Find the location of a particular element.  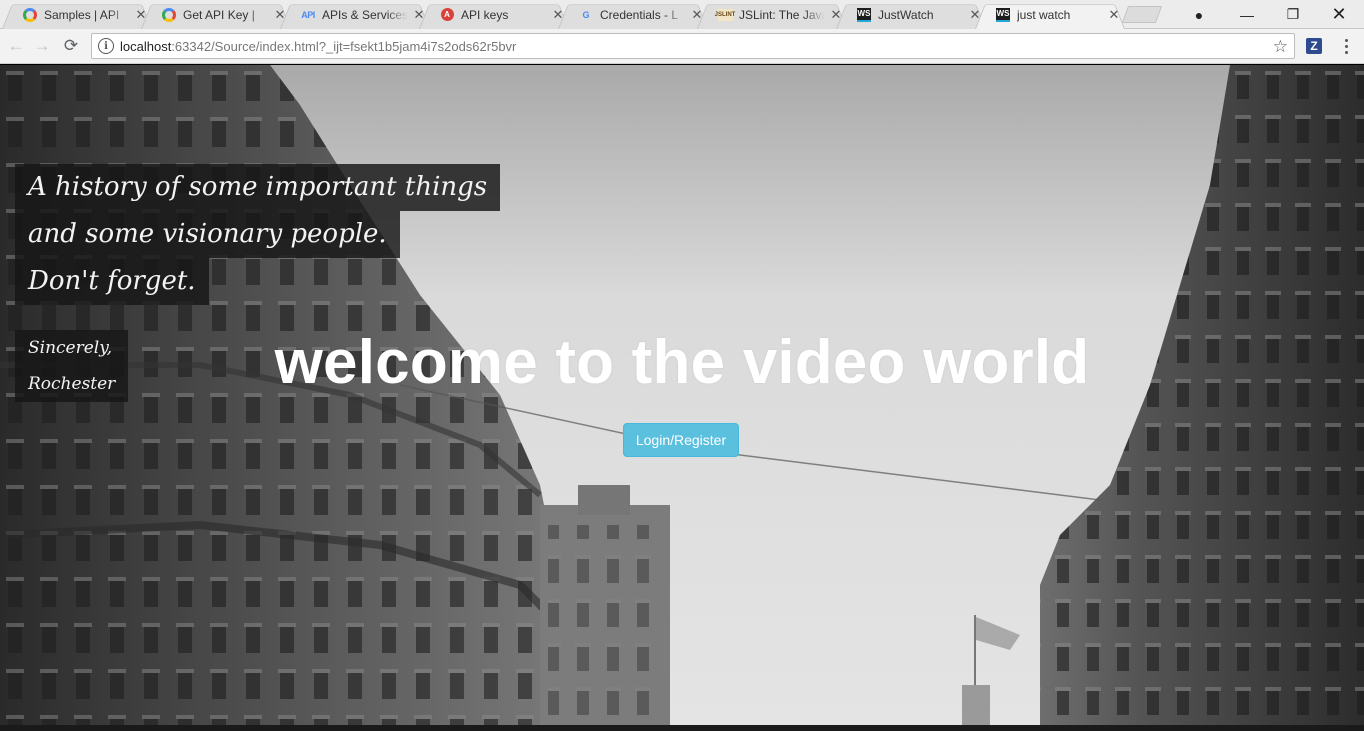

tab-just-watch-active: WS just watch ✕ is located at coordinates (1050, 14).